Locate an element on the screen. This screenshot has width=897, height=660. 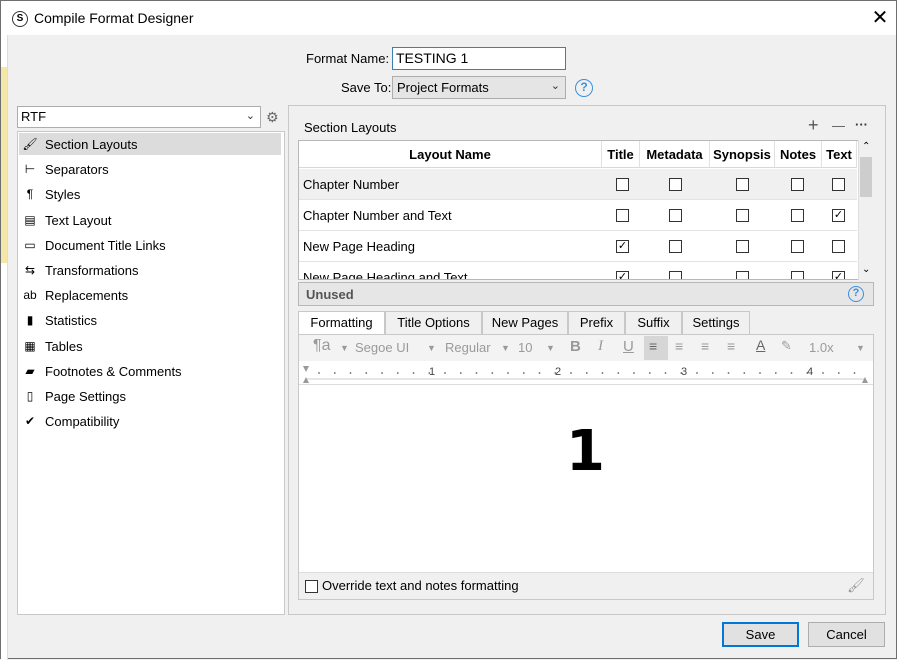
font-family-select: Segoe UI is located at coordinates (382, 347).